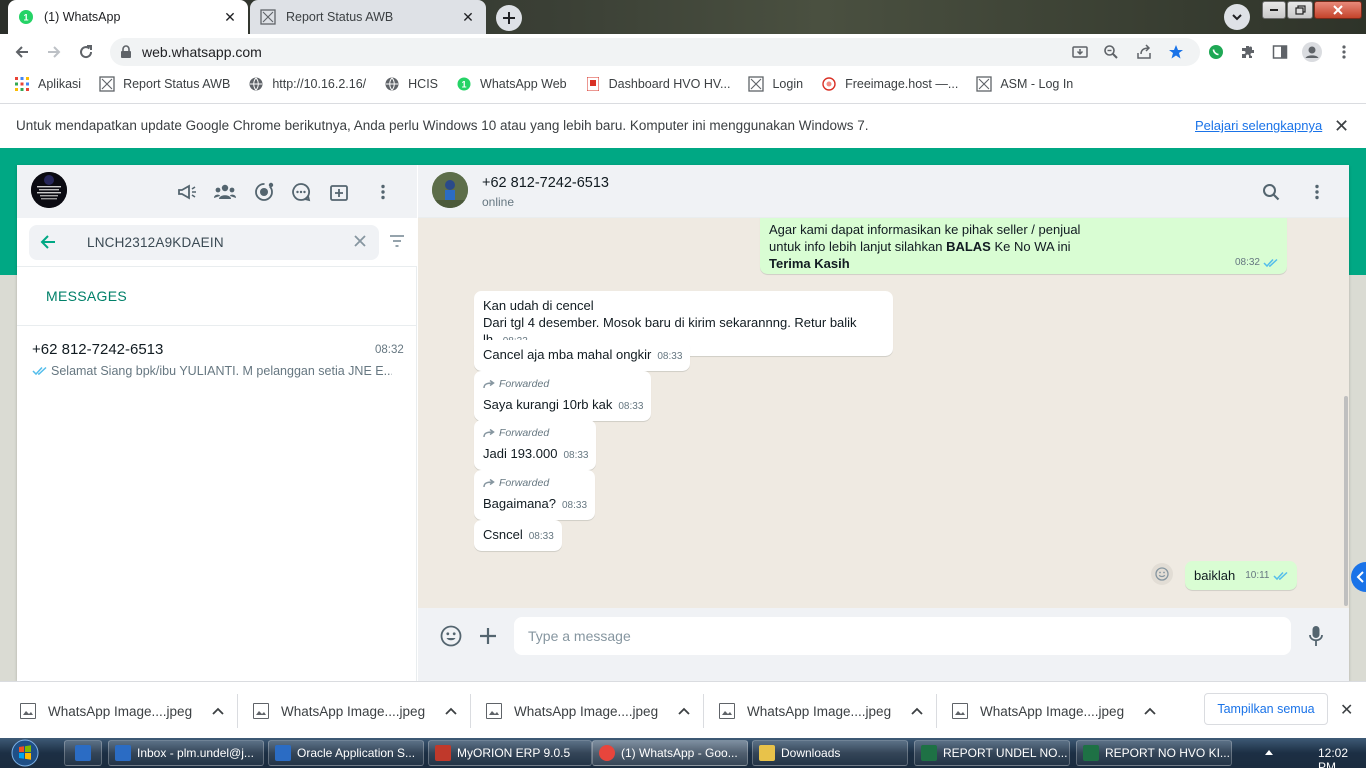 Image resolution: width=1366 pixels, height=774 pixels. I want to click on attach-plus-icon, so click(488, 636).